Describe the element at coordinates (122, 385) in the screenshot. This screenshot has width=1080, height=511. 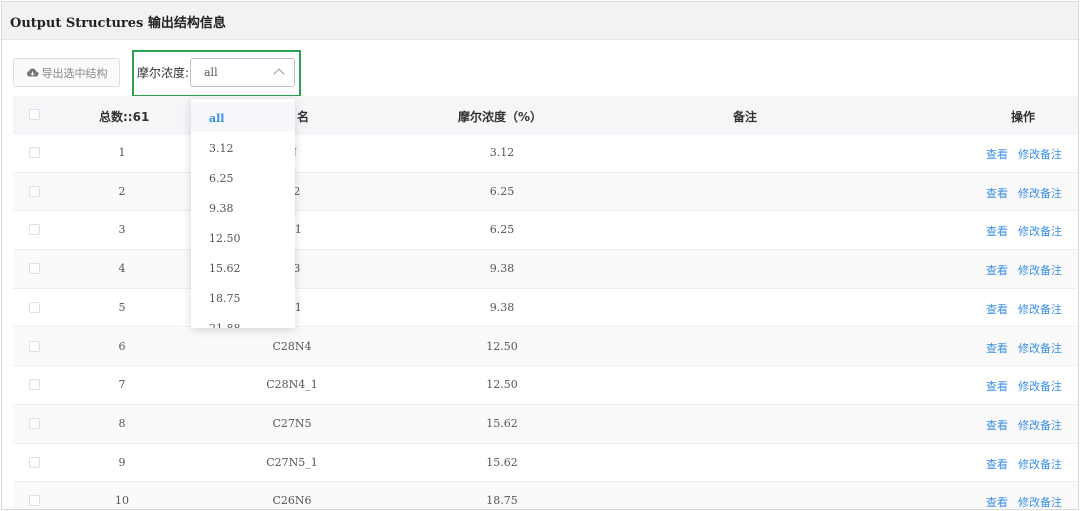
I see `row-index: 7` at that location.